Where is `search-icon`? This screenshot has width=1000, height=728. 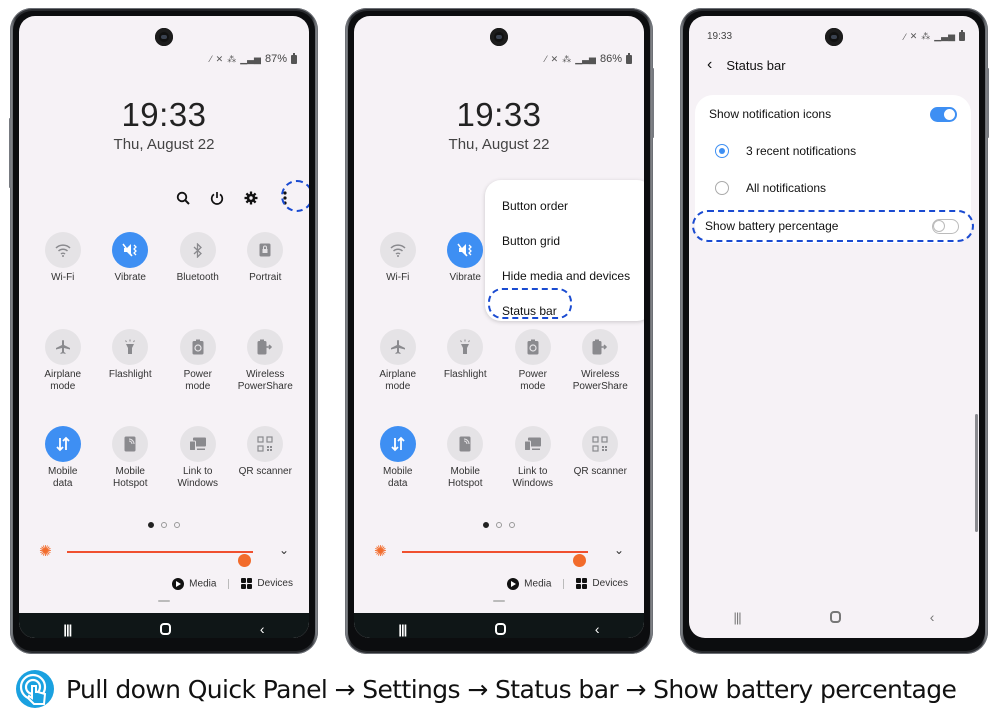
search-icon is located at coordinates (183, 198).